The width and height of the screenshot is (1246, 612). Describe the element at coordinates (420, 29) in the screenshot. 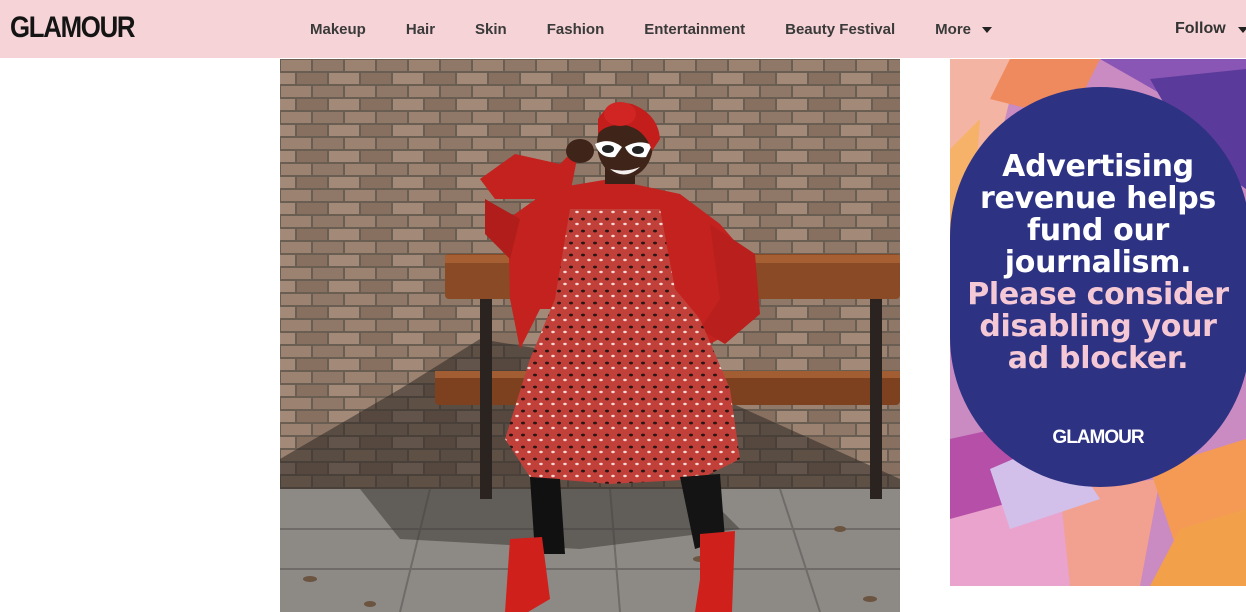

I see `nav-item-hair: Hair` at that location.